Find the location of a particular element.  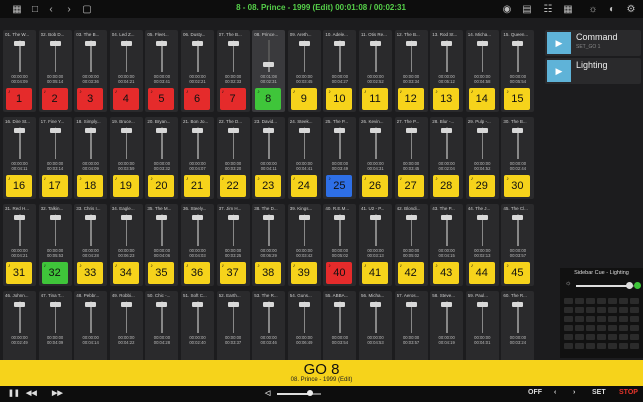

clip-cell: 34. Eagle... 00:00:00 00:06:23 ♪ 34 is located at coordinates (126, 245).